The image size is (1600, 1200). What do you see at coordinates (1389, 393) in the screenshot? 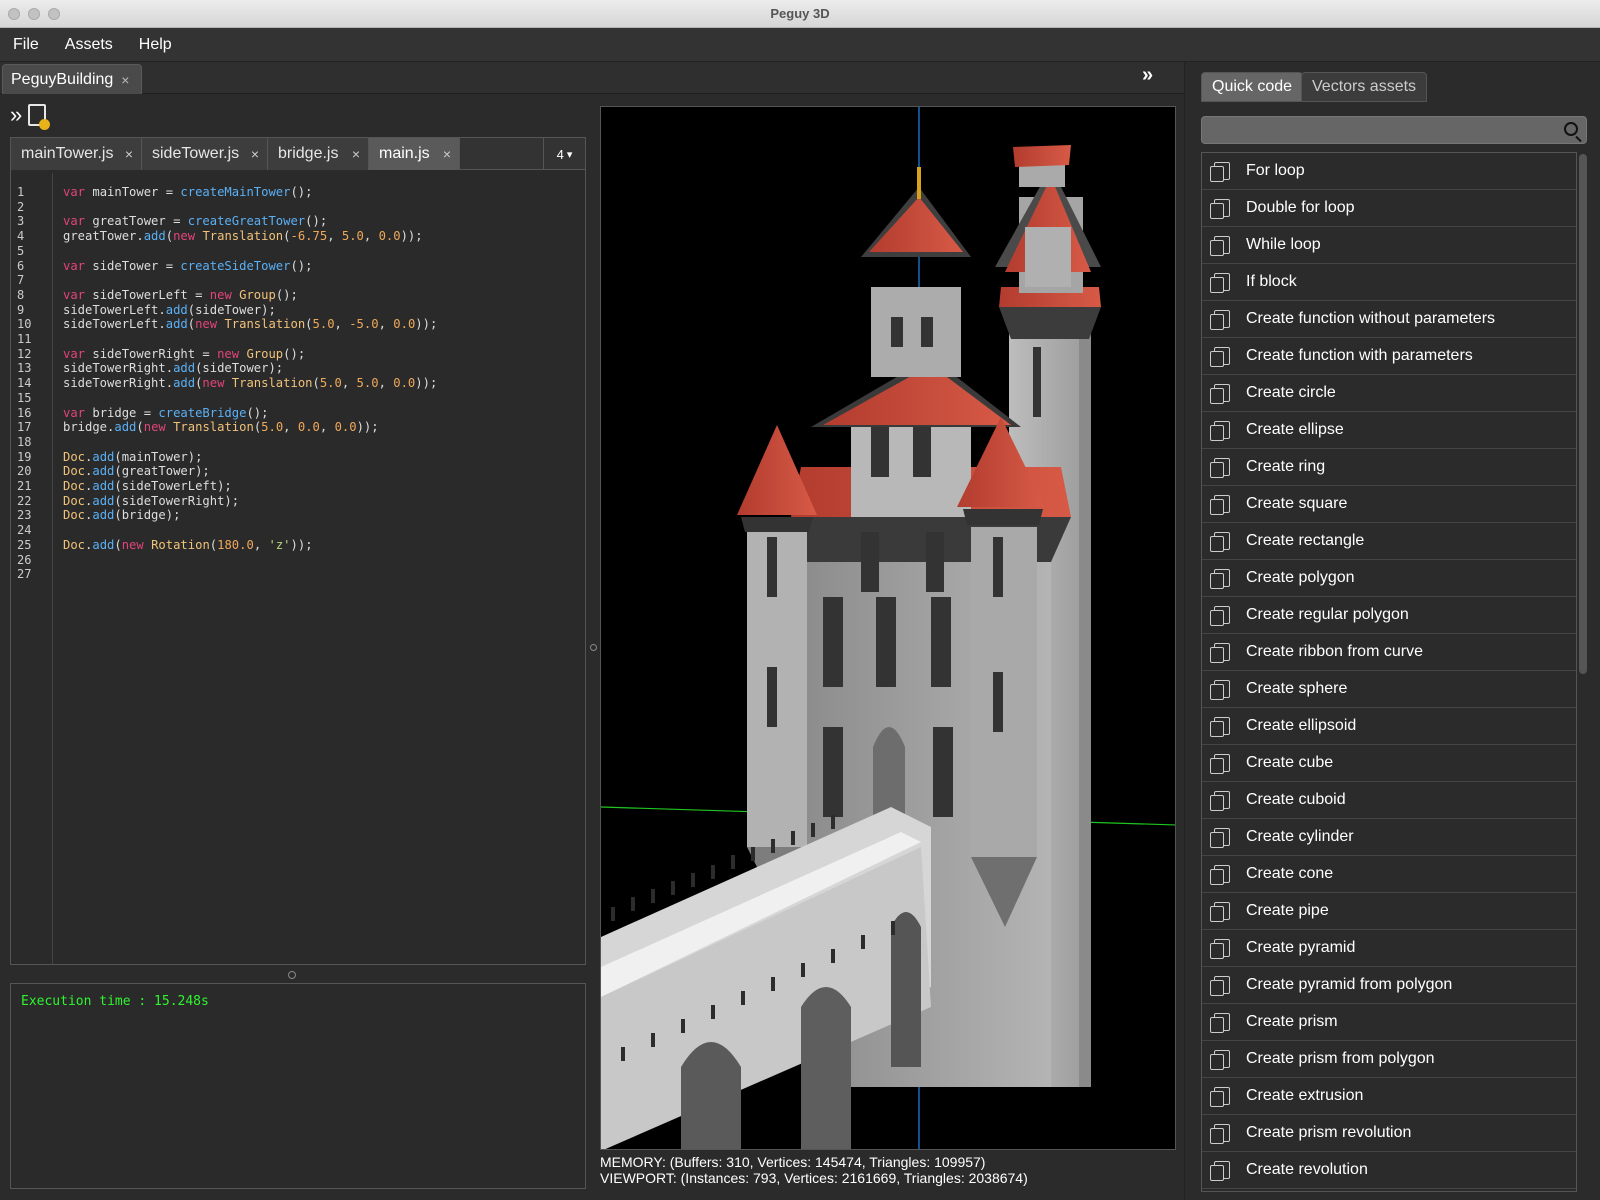
I see `list-item: Create circle` at bounding box center [1389, 393].